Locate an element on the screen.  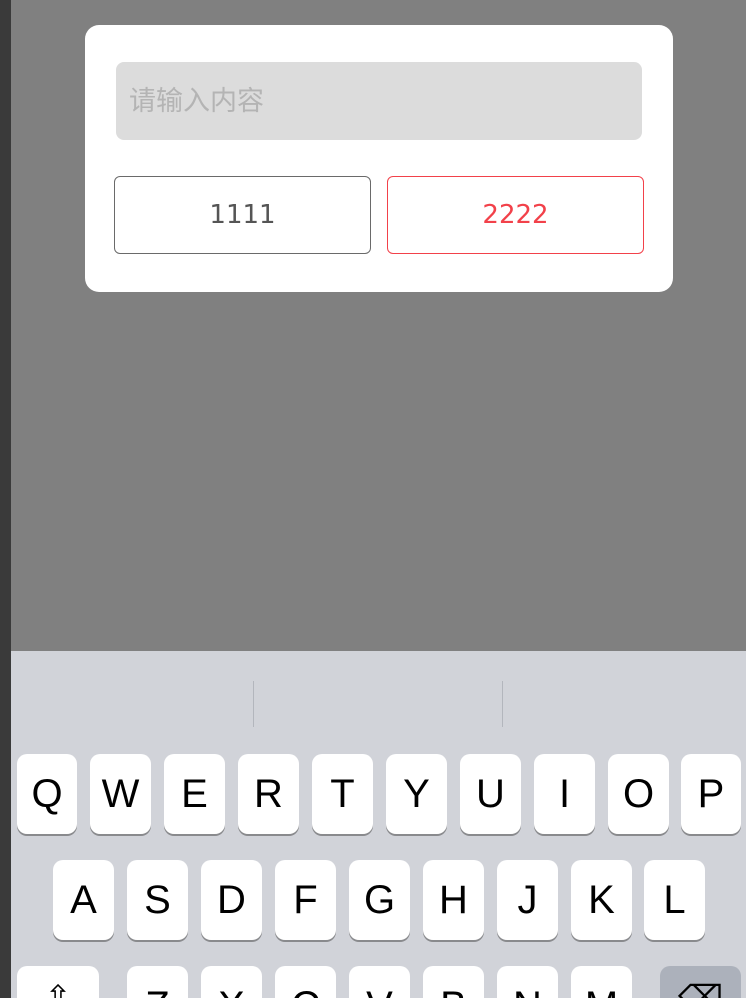
key-d: D is located at coordinates (231, 900).